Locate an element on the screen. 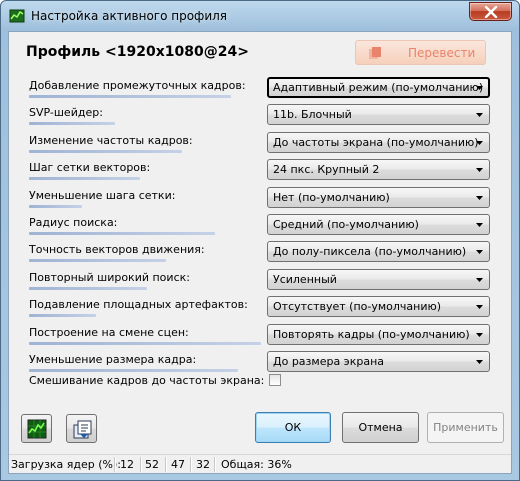  setting-dropdown: Повторять кадры (по-умолчанию) is located at coordinates (378, 334).